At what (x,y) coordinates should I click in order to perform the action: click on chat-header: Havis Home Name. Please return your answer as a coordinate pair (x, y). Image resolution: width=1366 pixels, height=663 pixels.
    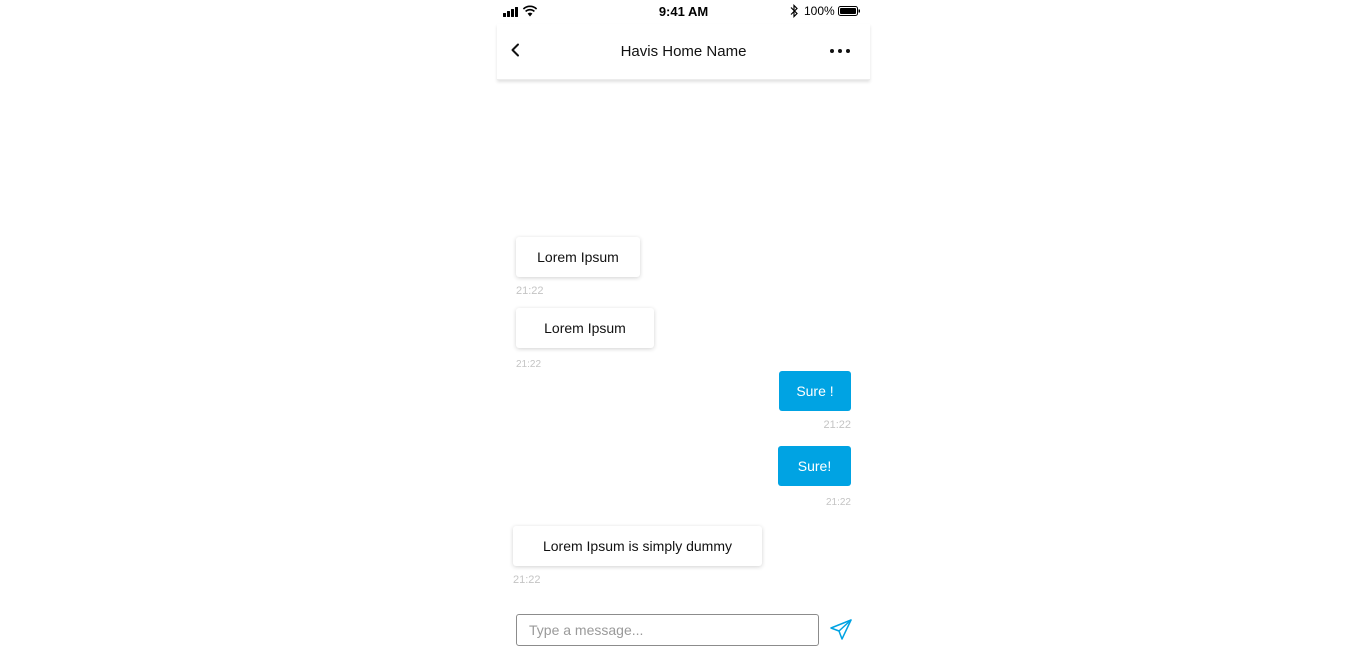
    Looking at the image, I should click on (683, 52).